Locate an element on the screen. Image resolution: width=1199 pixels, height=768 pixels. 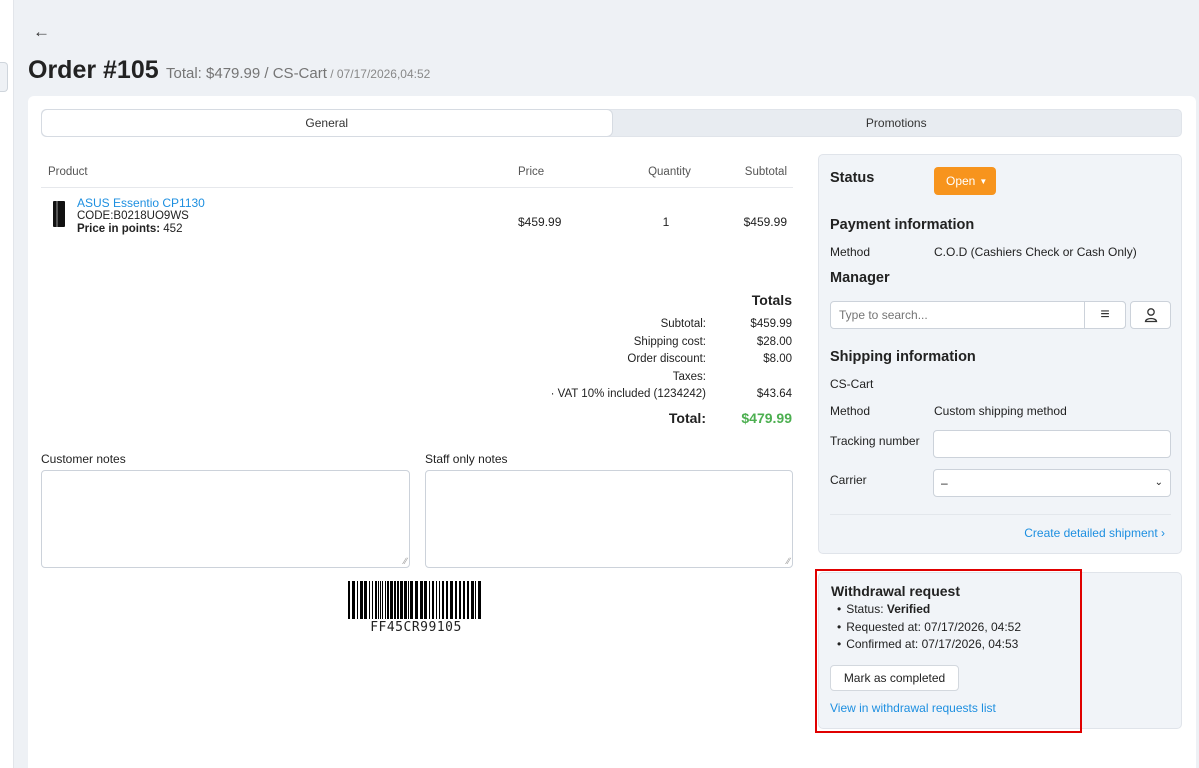
shipping-store: CS-Cart is located at coordinates (851, 384).